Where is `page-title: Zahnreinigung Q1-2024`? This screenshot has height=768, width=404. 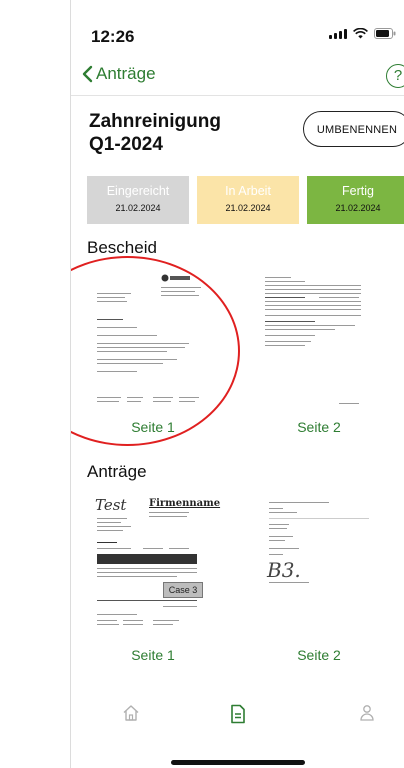
page-title: Zahnreinigung Q1-2024 is located at coordinates (155, 133).